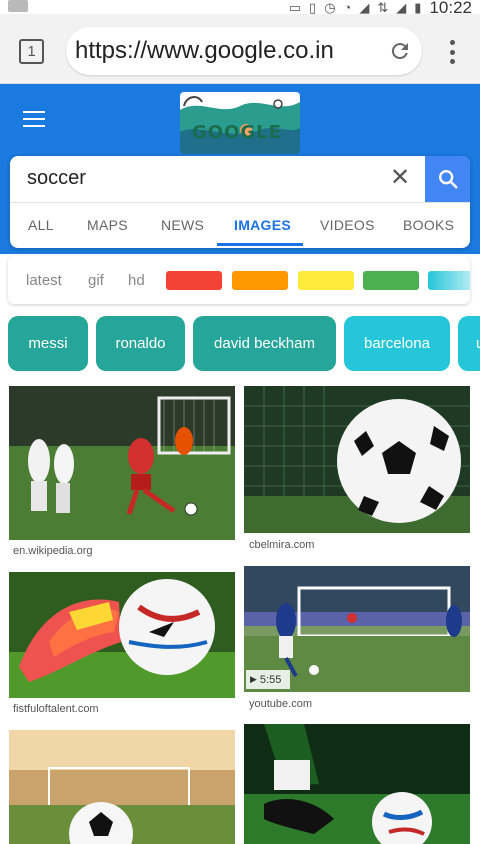  I want to click on doodle-text: GOOGLE, so click(237, 132).